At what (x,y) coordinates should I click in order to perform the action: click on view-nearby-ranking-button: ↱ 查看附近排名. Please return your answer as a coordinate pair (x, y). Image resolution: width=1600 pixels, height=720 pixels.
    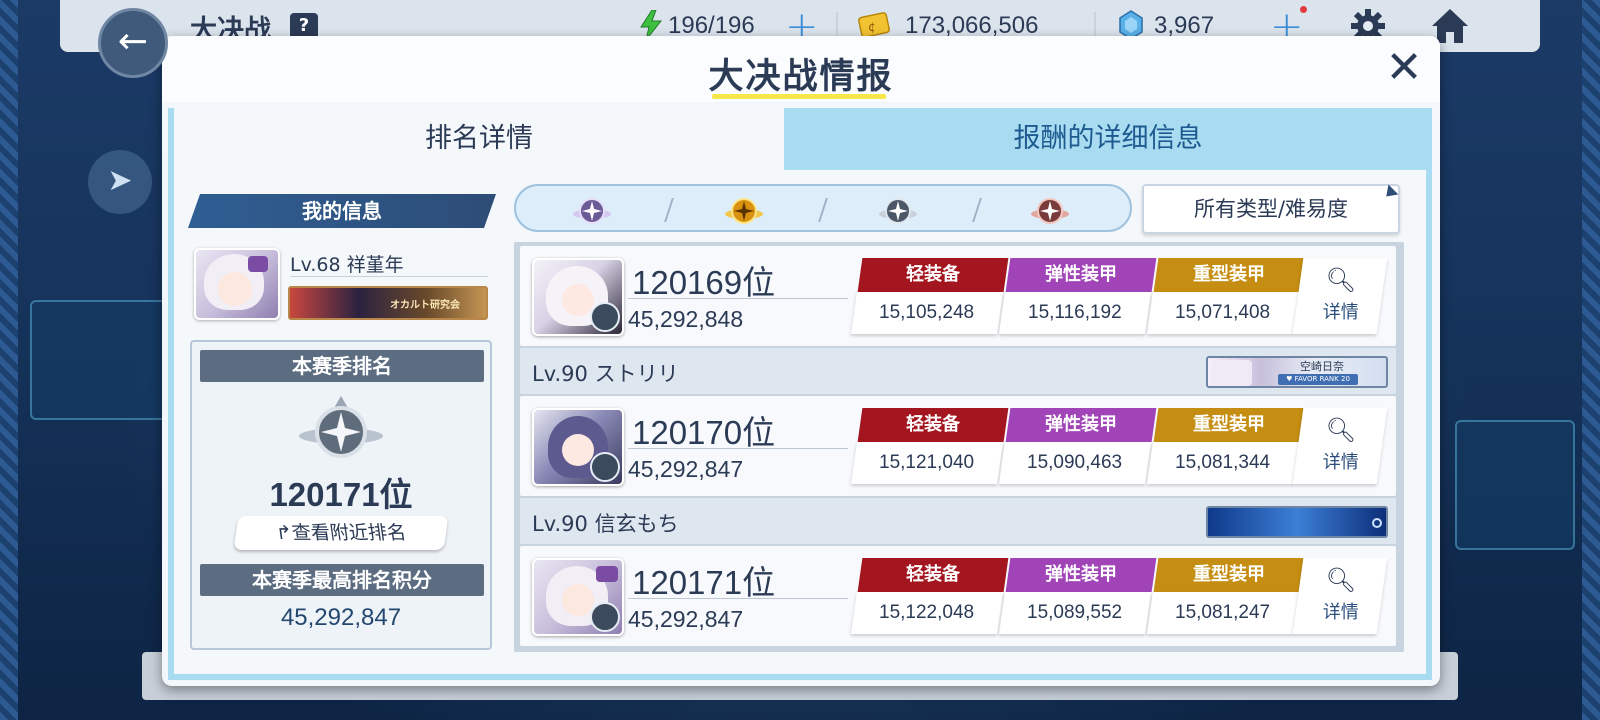
    Looking at the image, I should click on (341, 533).